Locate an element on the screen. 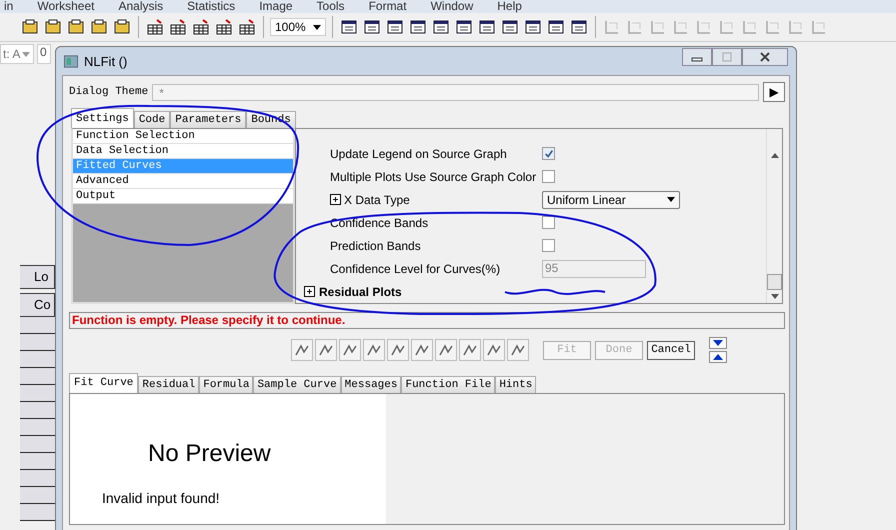 The width and height of the screenshot is (896, 530). triangle-up-icon is located at coordinates (718, 357).